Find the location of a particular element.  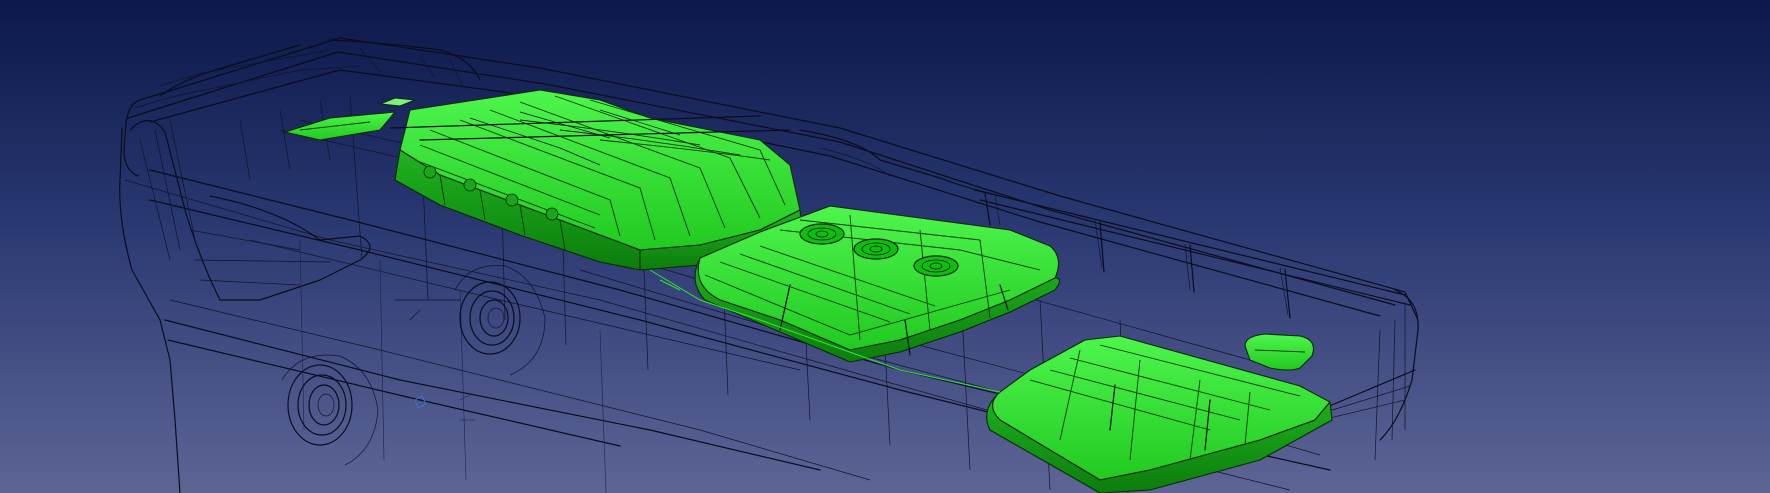

roof-small-cover-front is located at coordinates (350, 119).